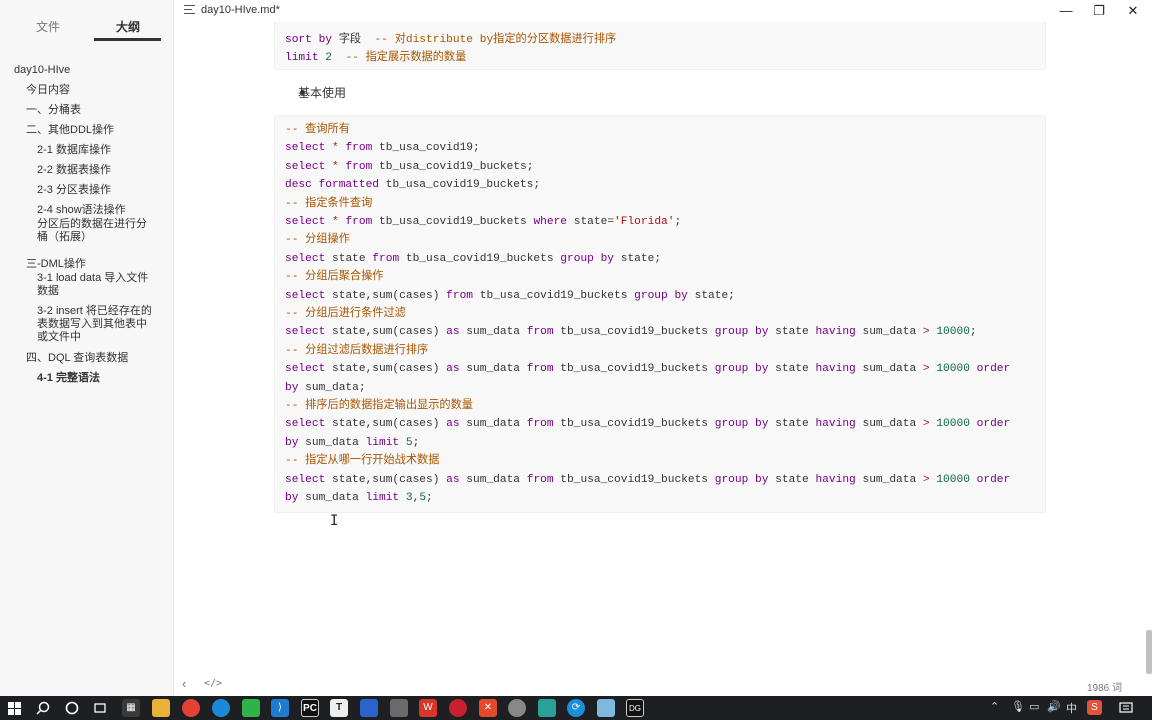 This screenshot has height=720, width=1152. I want to click on sidebar-tabs: 文件 大纲, so click(87, 27).